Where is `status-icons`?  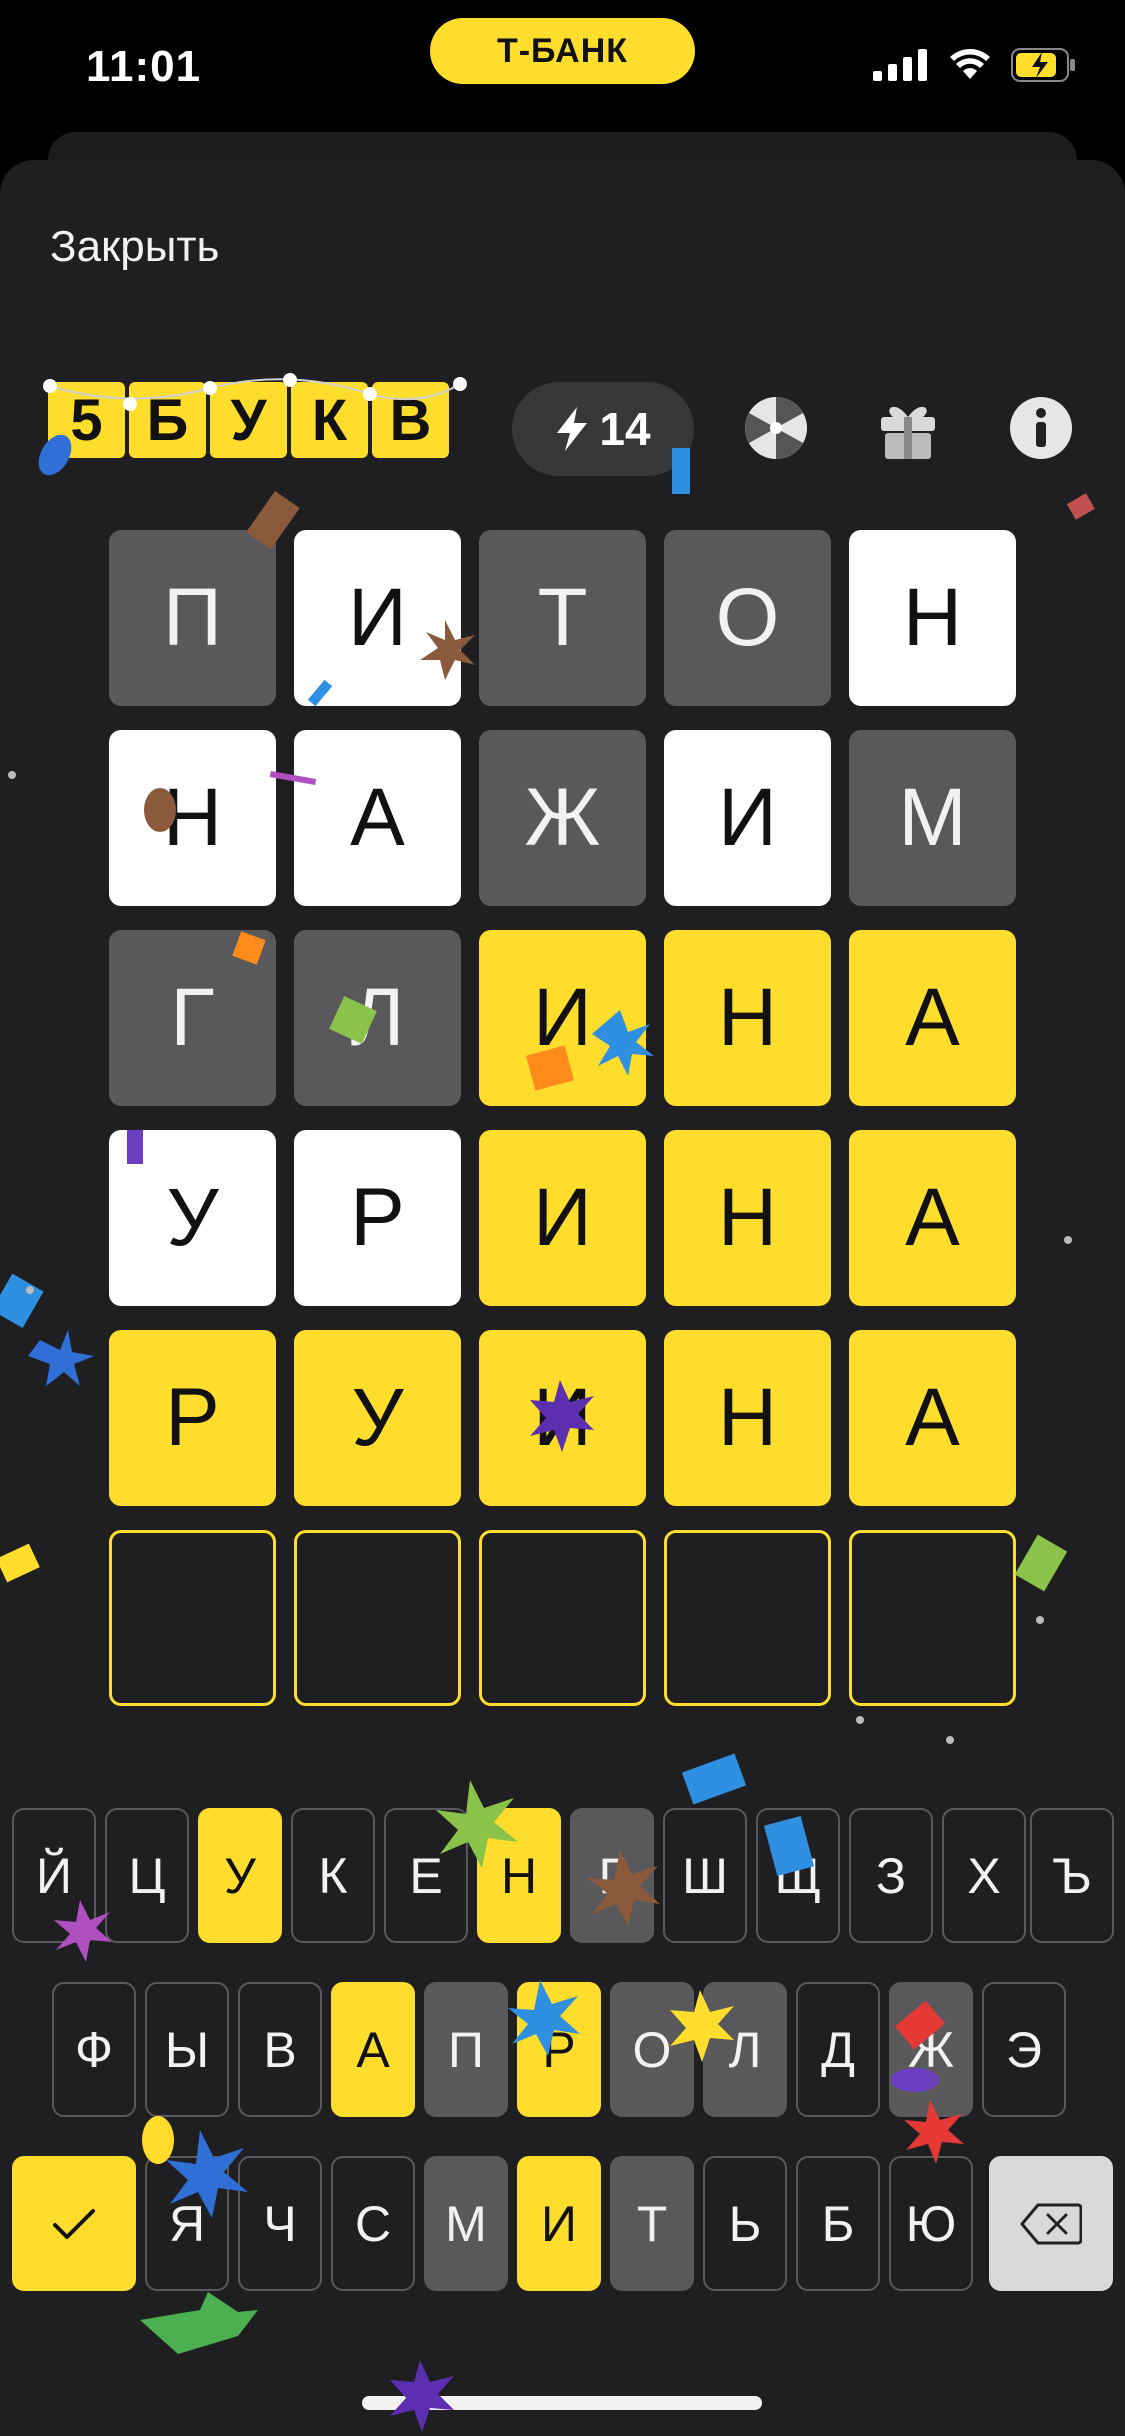
status-icons is located at coordinates (975, 65).